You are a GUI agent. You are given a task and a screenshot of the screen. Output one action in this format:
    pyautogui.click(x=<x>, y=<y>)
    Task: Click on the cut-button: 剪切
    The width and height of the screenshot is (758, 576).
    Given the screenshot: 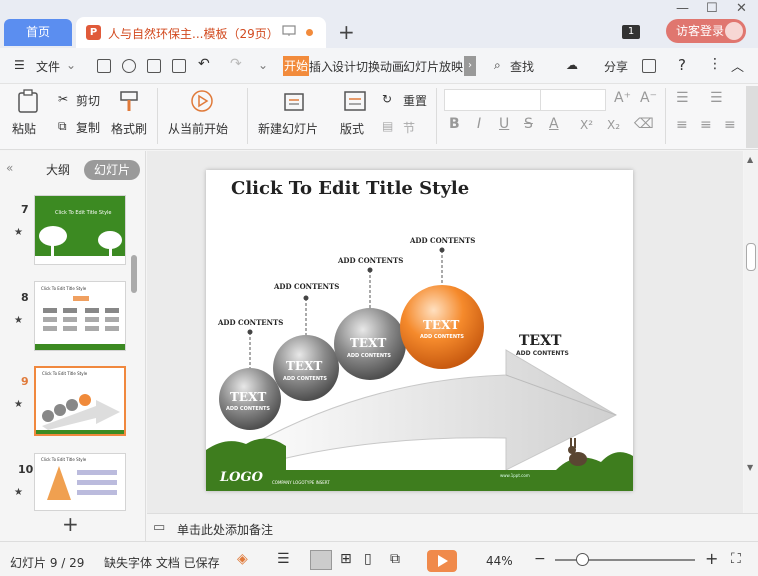 What is the action you would take?
    pyautogui.click(x=88, y=100)
    